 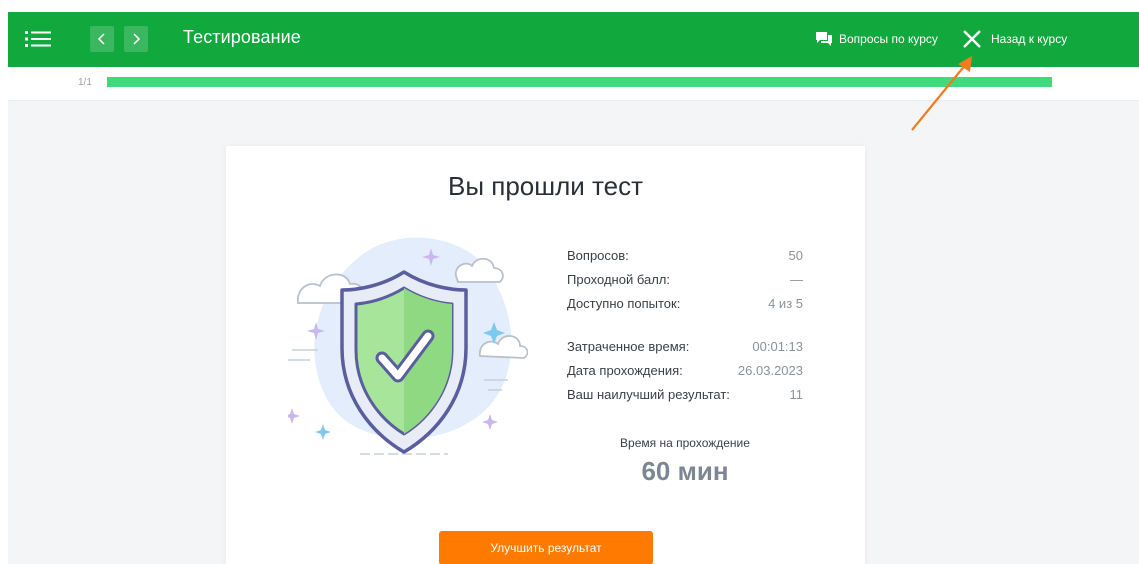 I want to click on stat-row: Затраченное время: 00:01:13, so click(x=685, y=346).